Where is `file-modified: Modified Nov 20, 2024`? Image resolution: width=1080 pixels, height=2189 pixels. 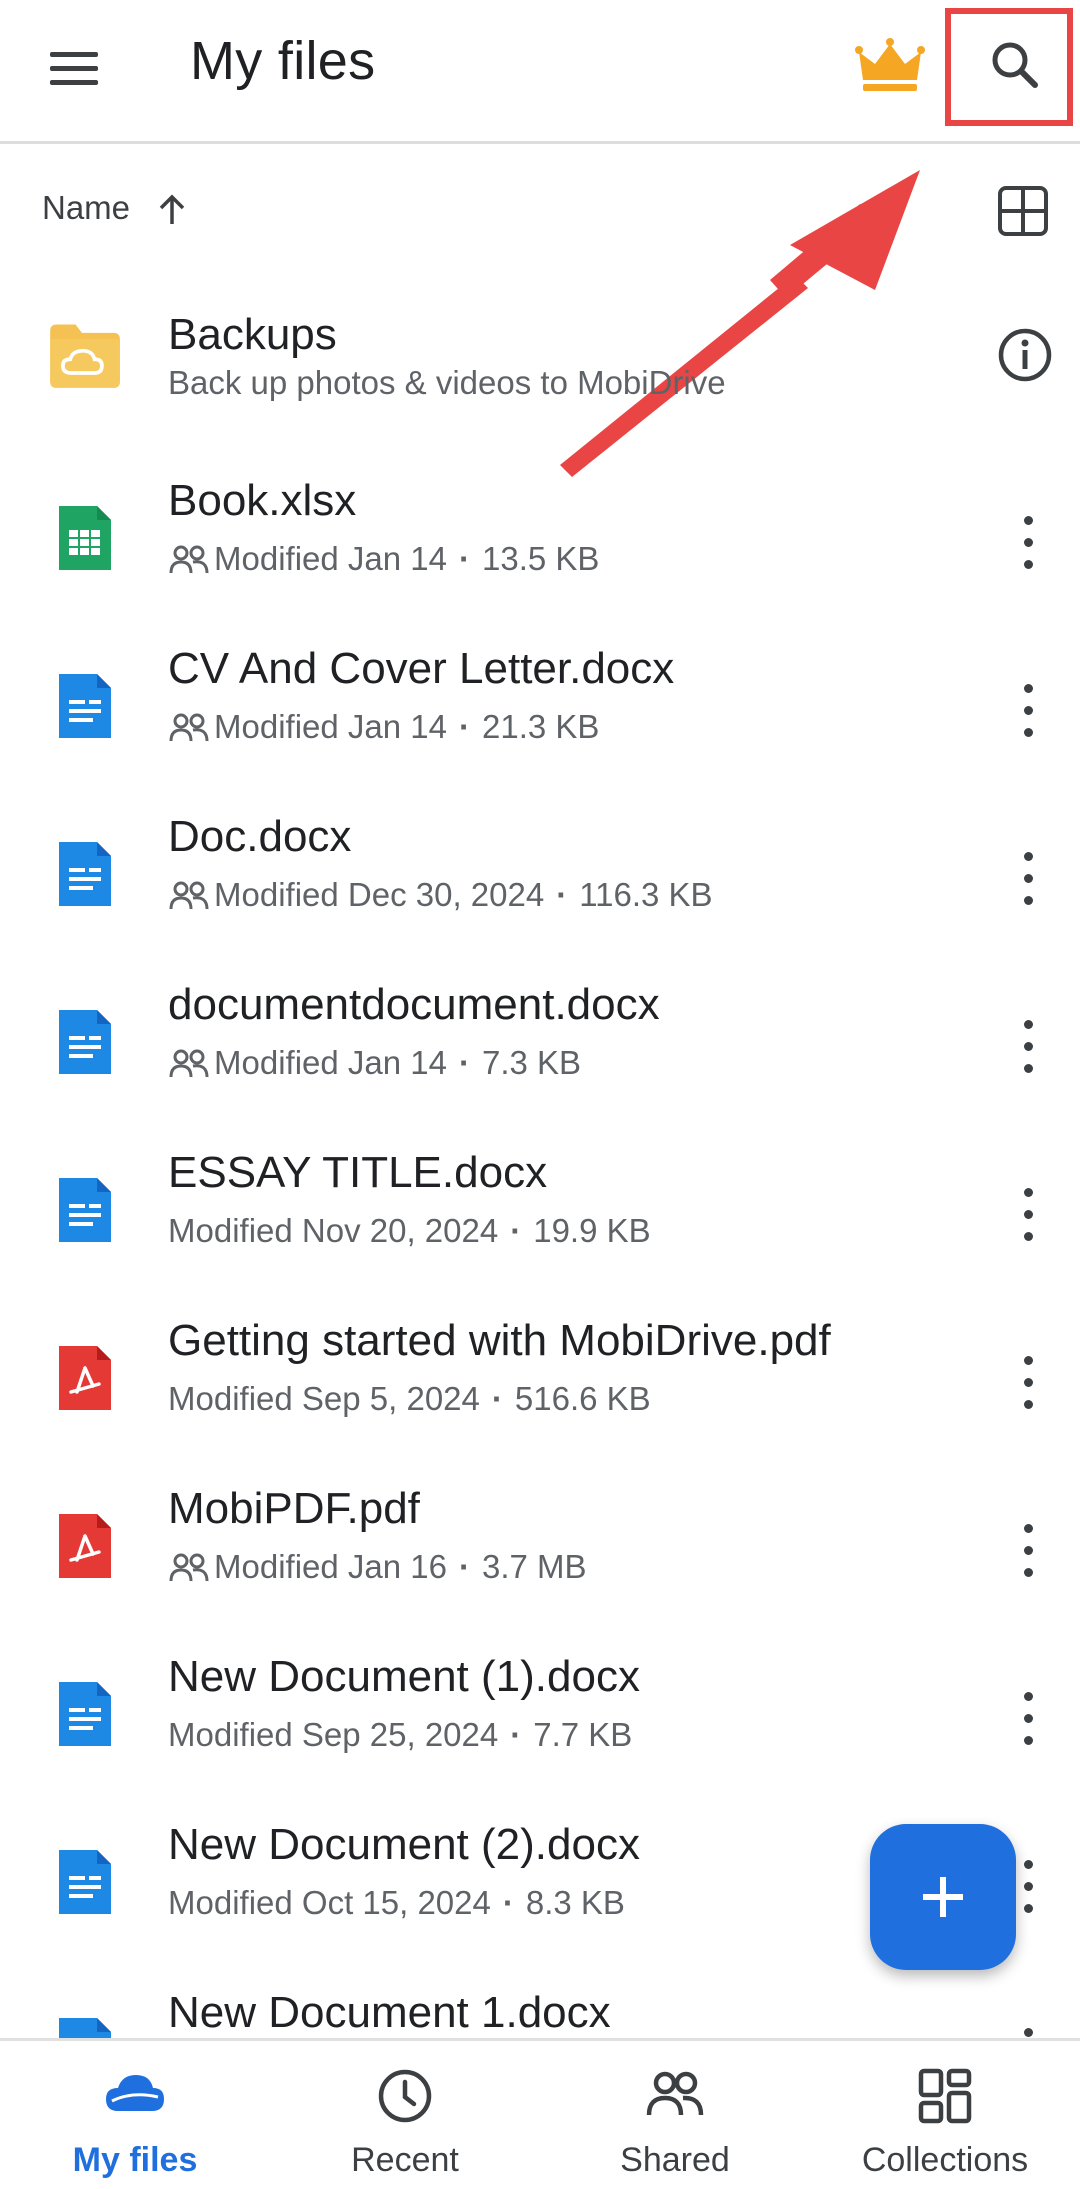 file-modified: Modified Nov 20, 2024 is located at coordinates (333, 1230).